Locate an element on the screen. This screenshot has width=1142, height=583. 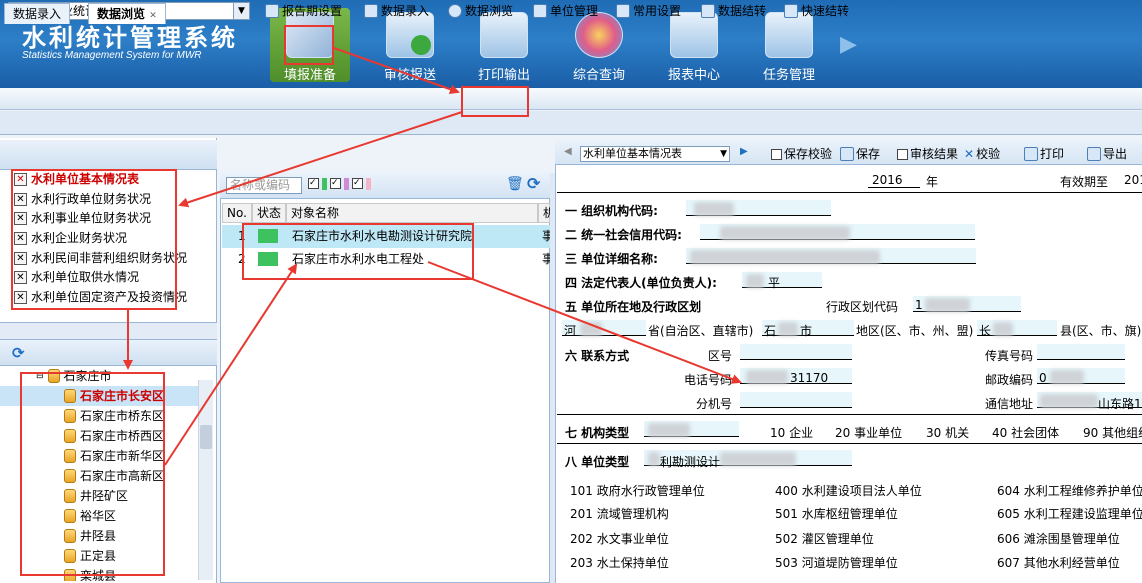
city-suffix: 市 is located at coordinates (806, 331).